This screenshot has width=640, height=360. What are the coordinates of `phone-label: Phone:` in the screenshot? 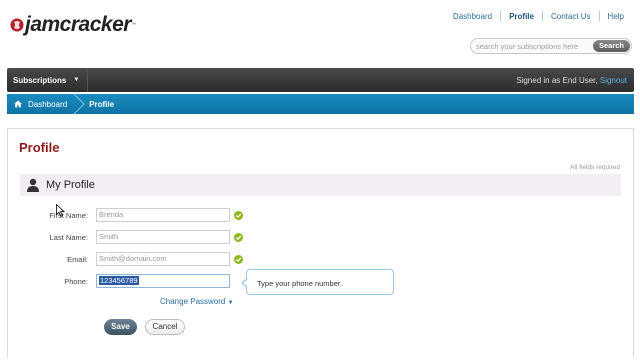 It's located at (76, 281).